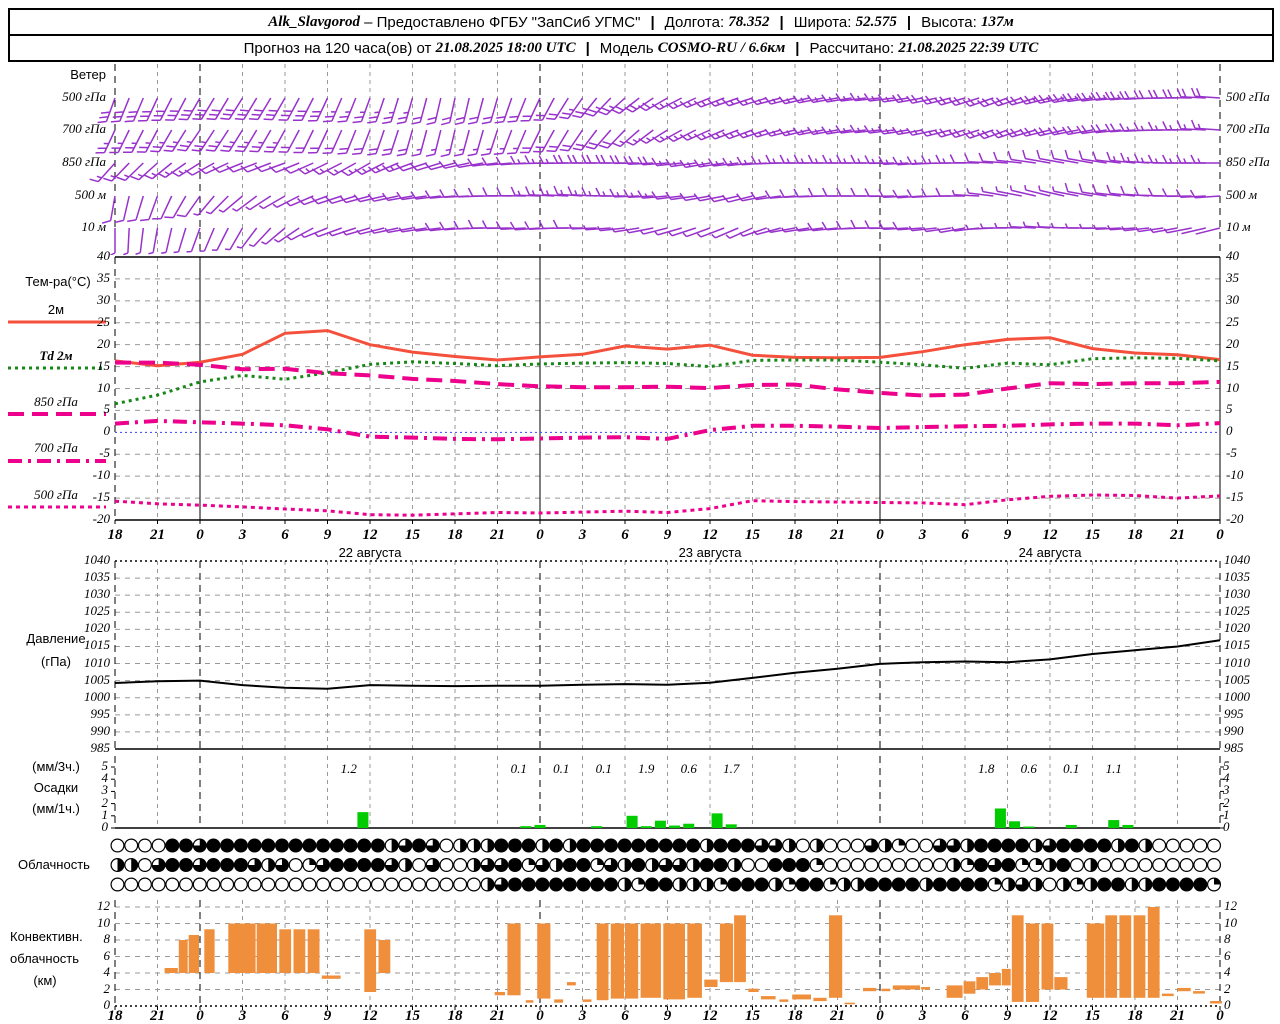 Image resolution: width=1280 pixels, height=1024 pixels. Describe the element at coordinates (1227, 988) in the screenshot. I see `conv-ytick-right: 2` at that location.